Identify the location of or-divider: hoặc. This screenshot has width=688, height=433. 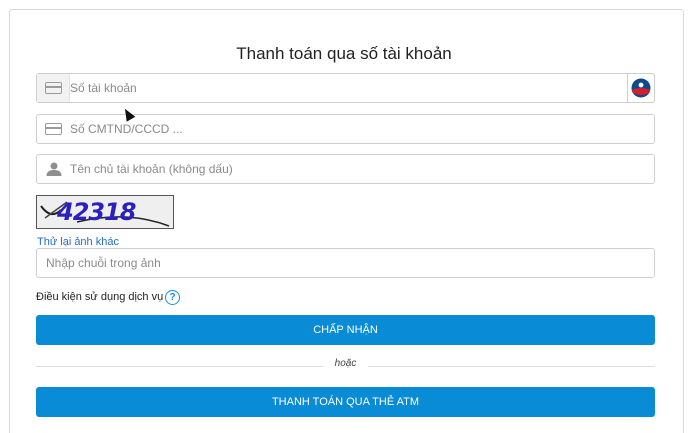
(345, 366).